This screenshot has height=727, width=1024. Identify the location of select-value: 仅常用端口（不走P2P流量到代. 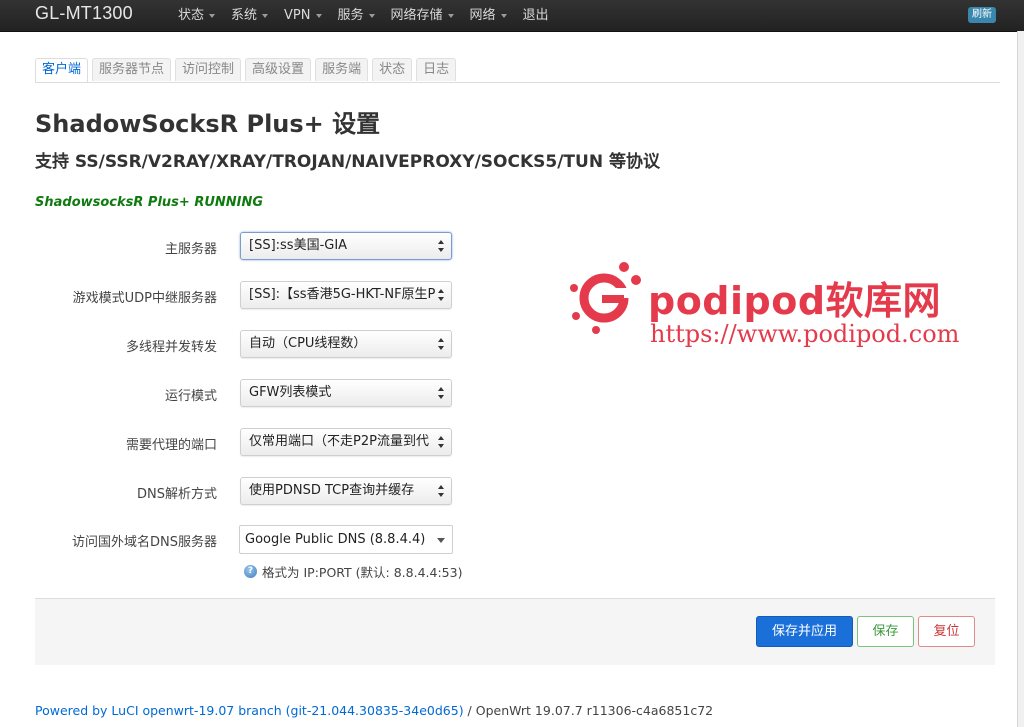
(339, 441).